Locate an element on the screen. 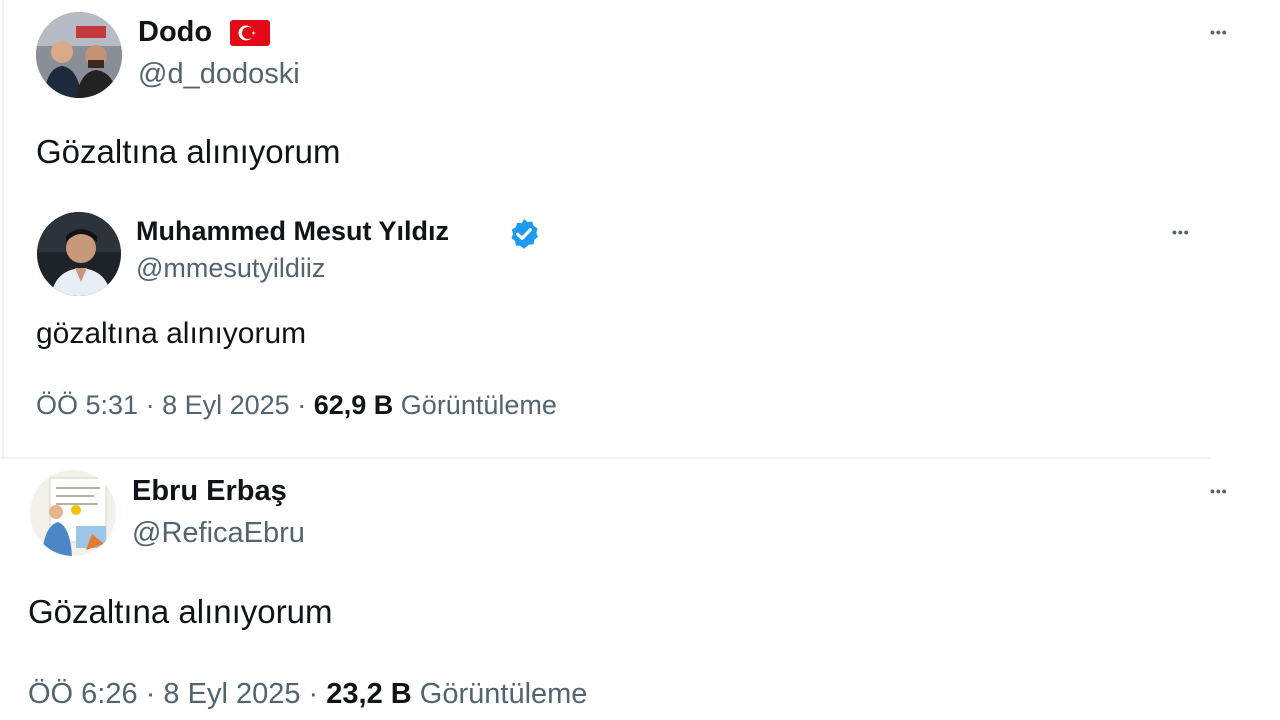 The height and width of the screenshot is (720, 1280). tweet3-views-count: 23,2 B is located at coordinates (368, 694).